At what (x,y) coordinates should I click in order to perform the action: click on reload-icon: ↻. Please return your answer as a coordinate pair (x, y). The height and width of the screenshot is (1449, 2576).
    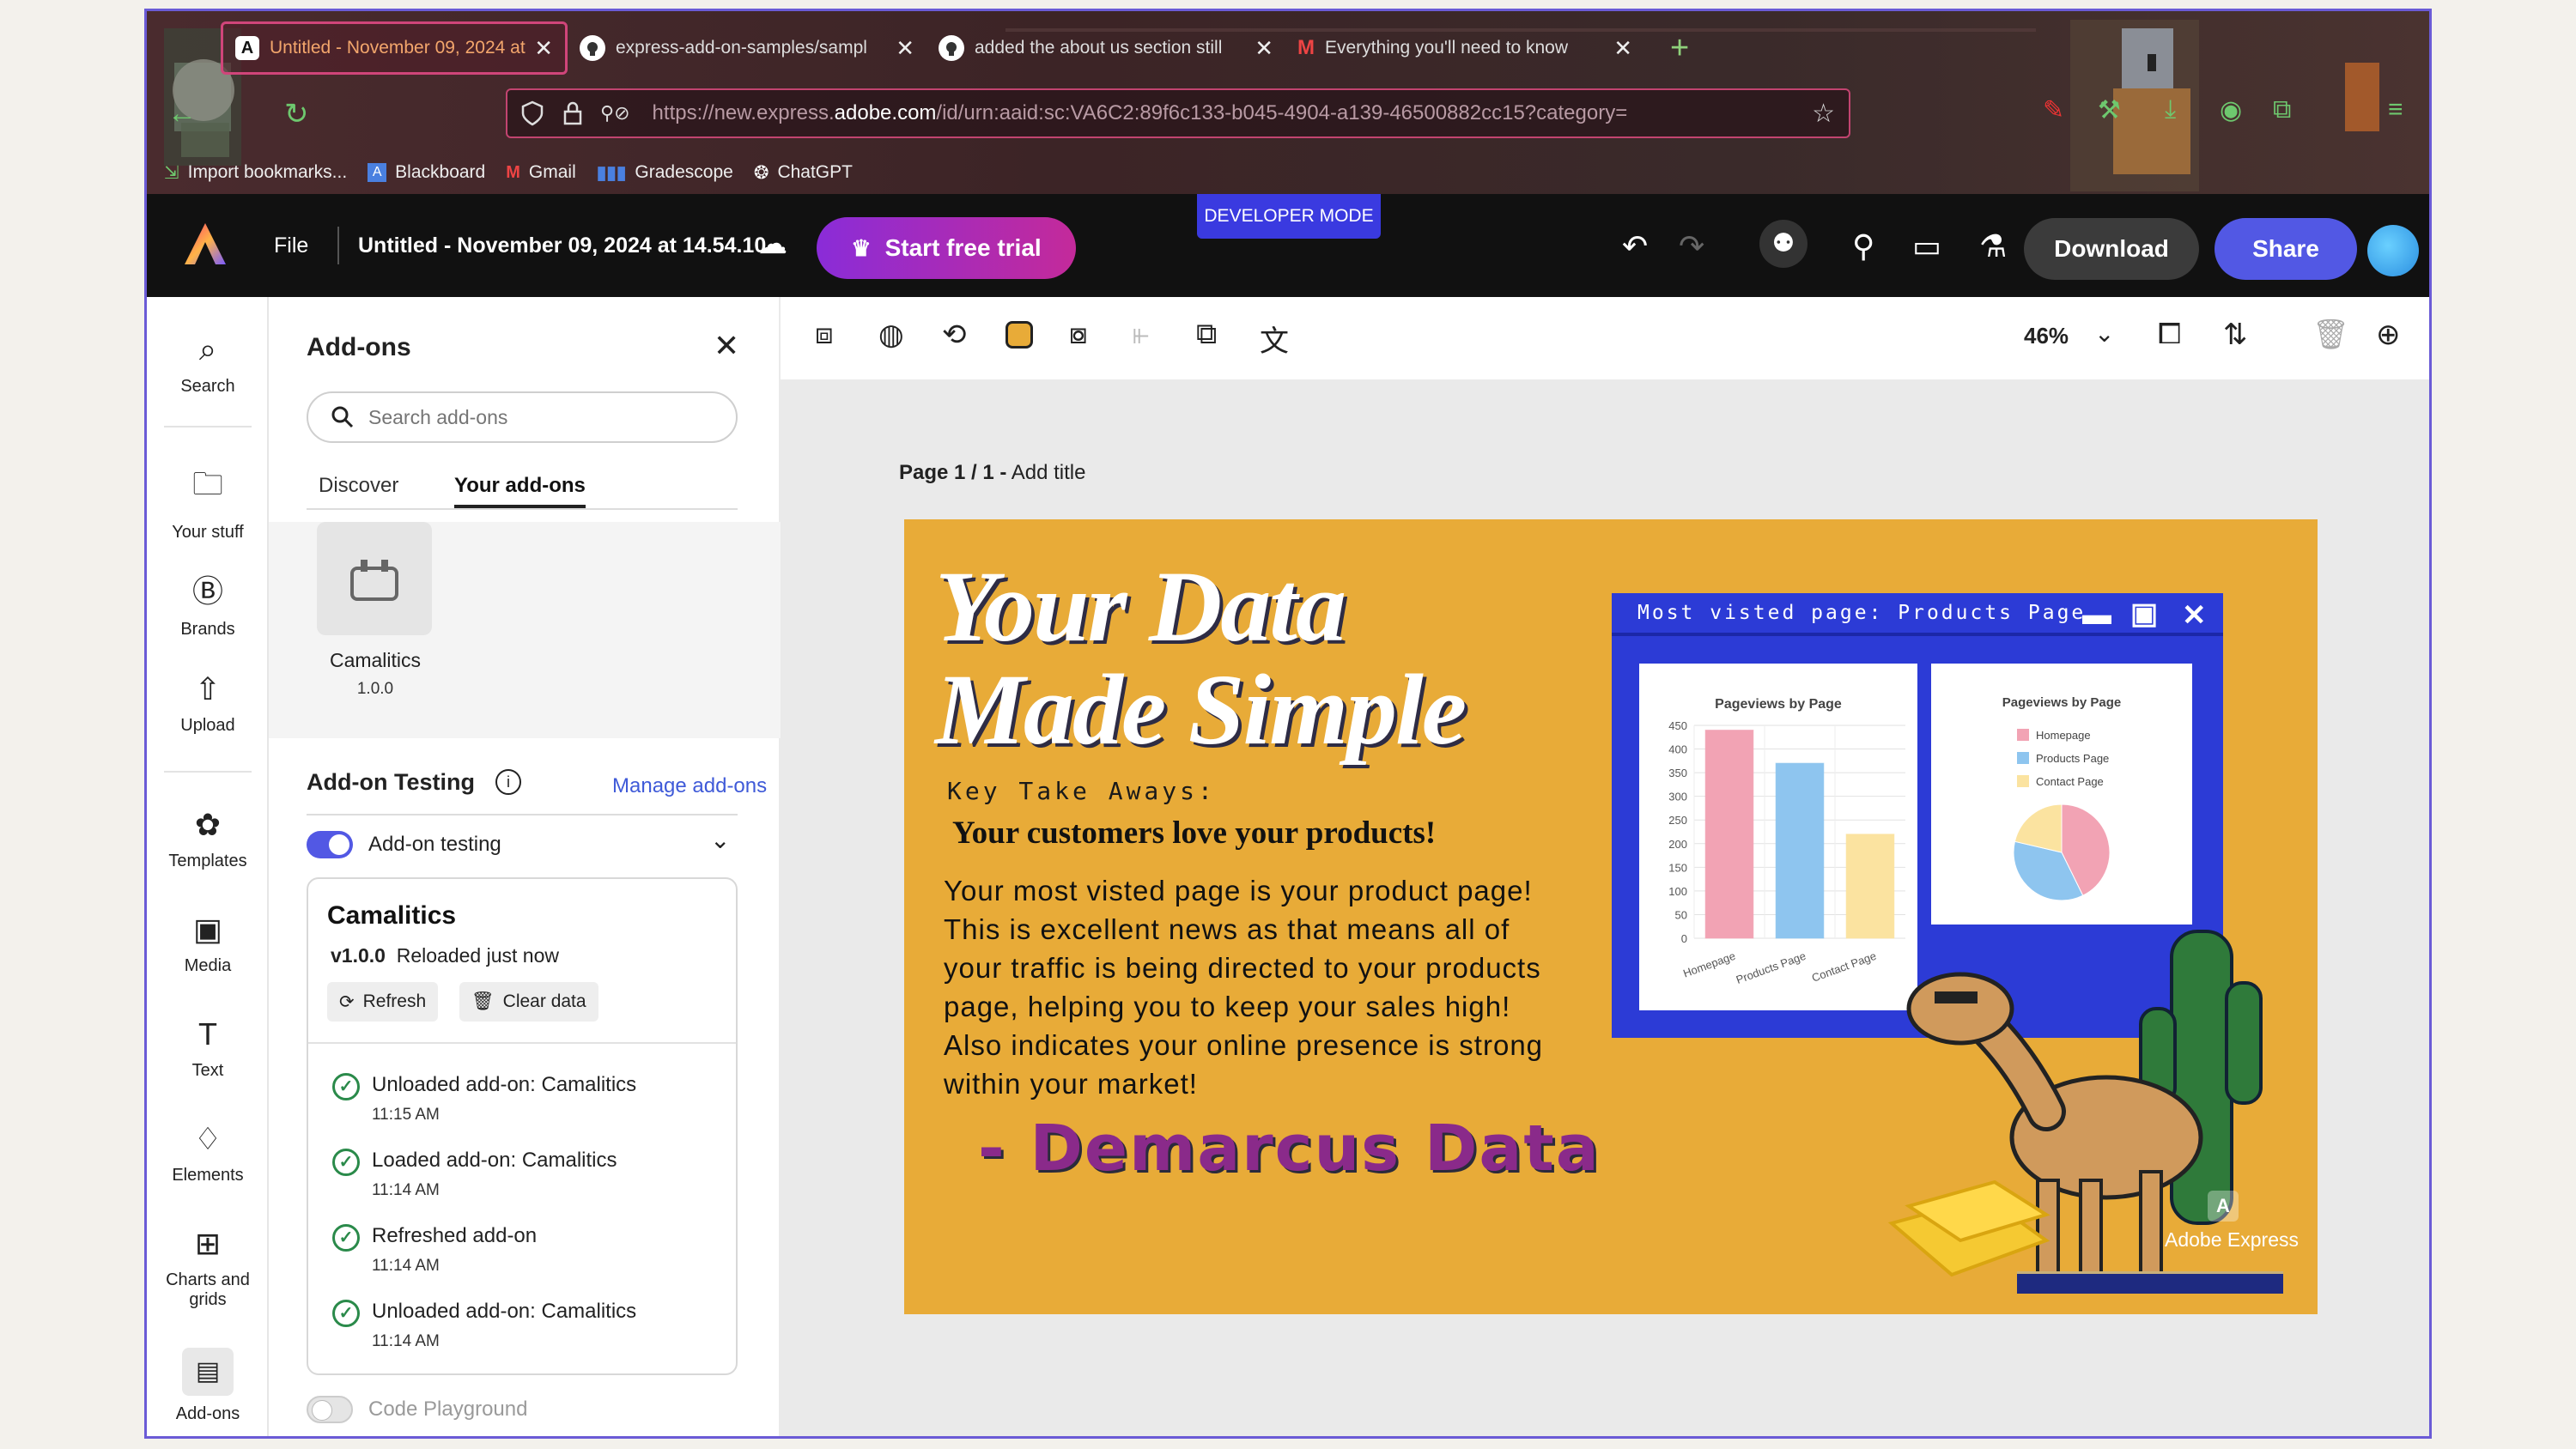
    Looking at the image, I should click on (296, 114).